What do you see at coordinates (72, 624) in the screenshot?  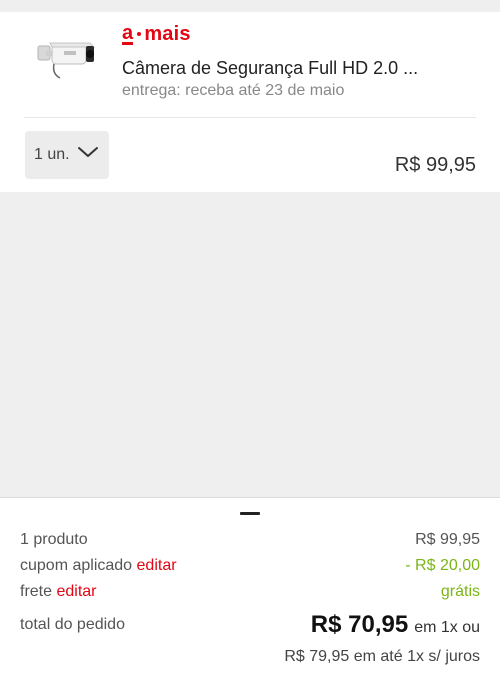 I see `total-label: total do pedido` at bounding box center [72, 624].